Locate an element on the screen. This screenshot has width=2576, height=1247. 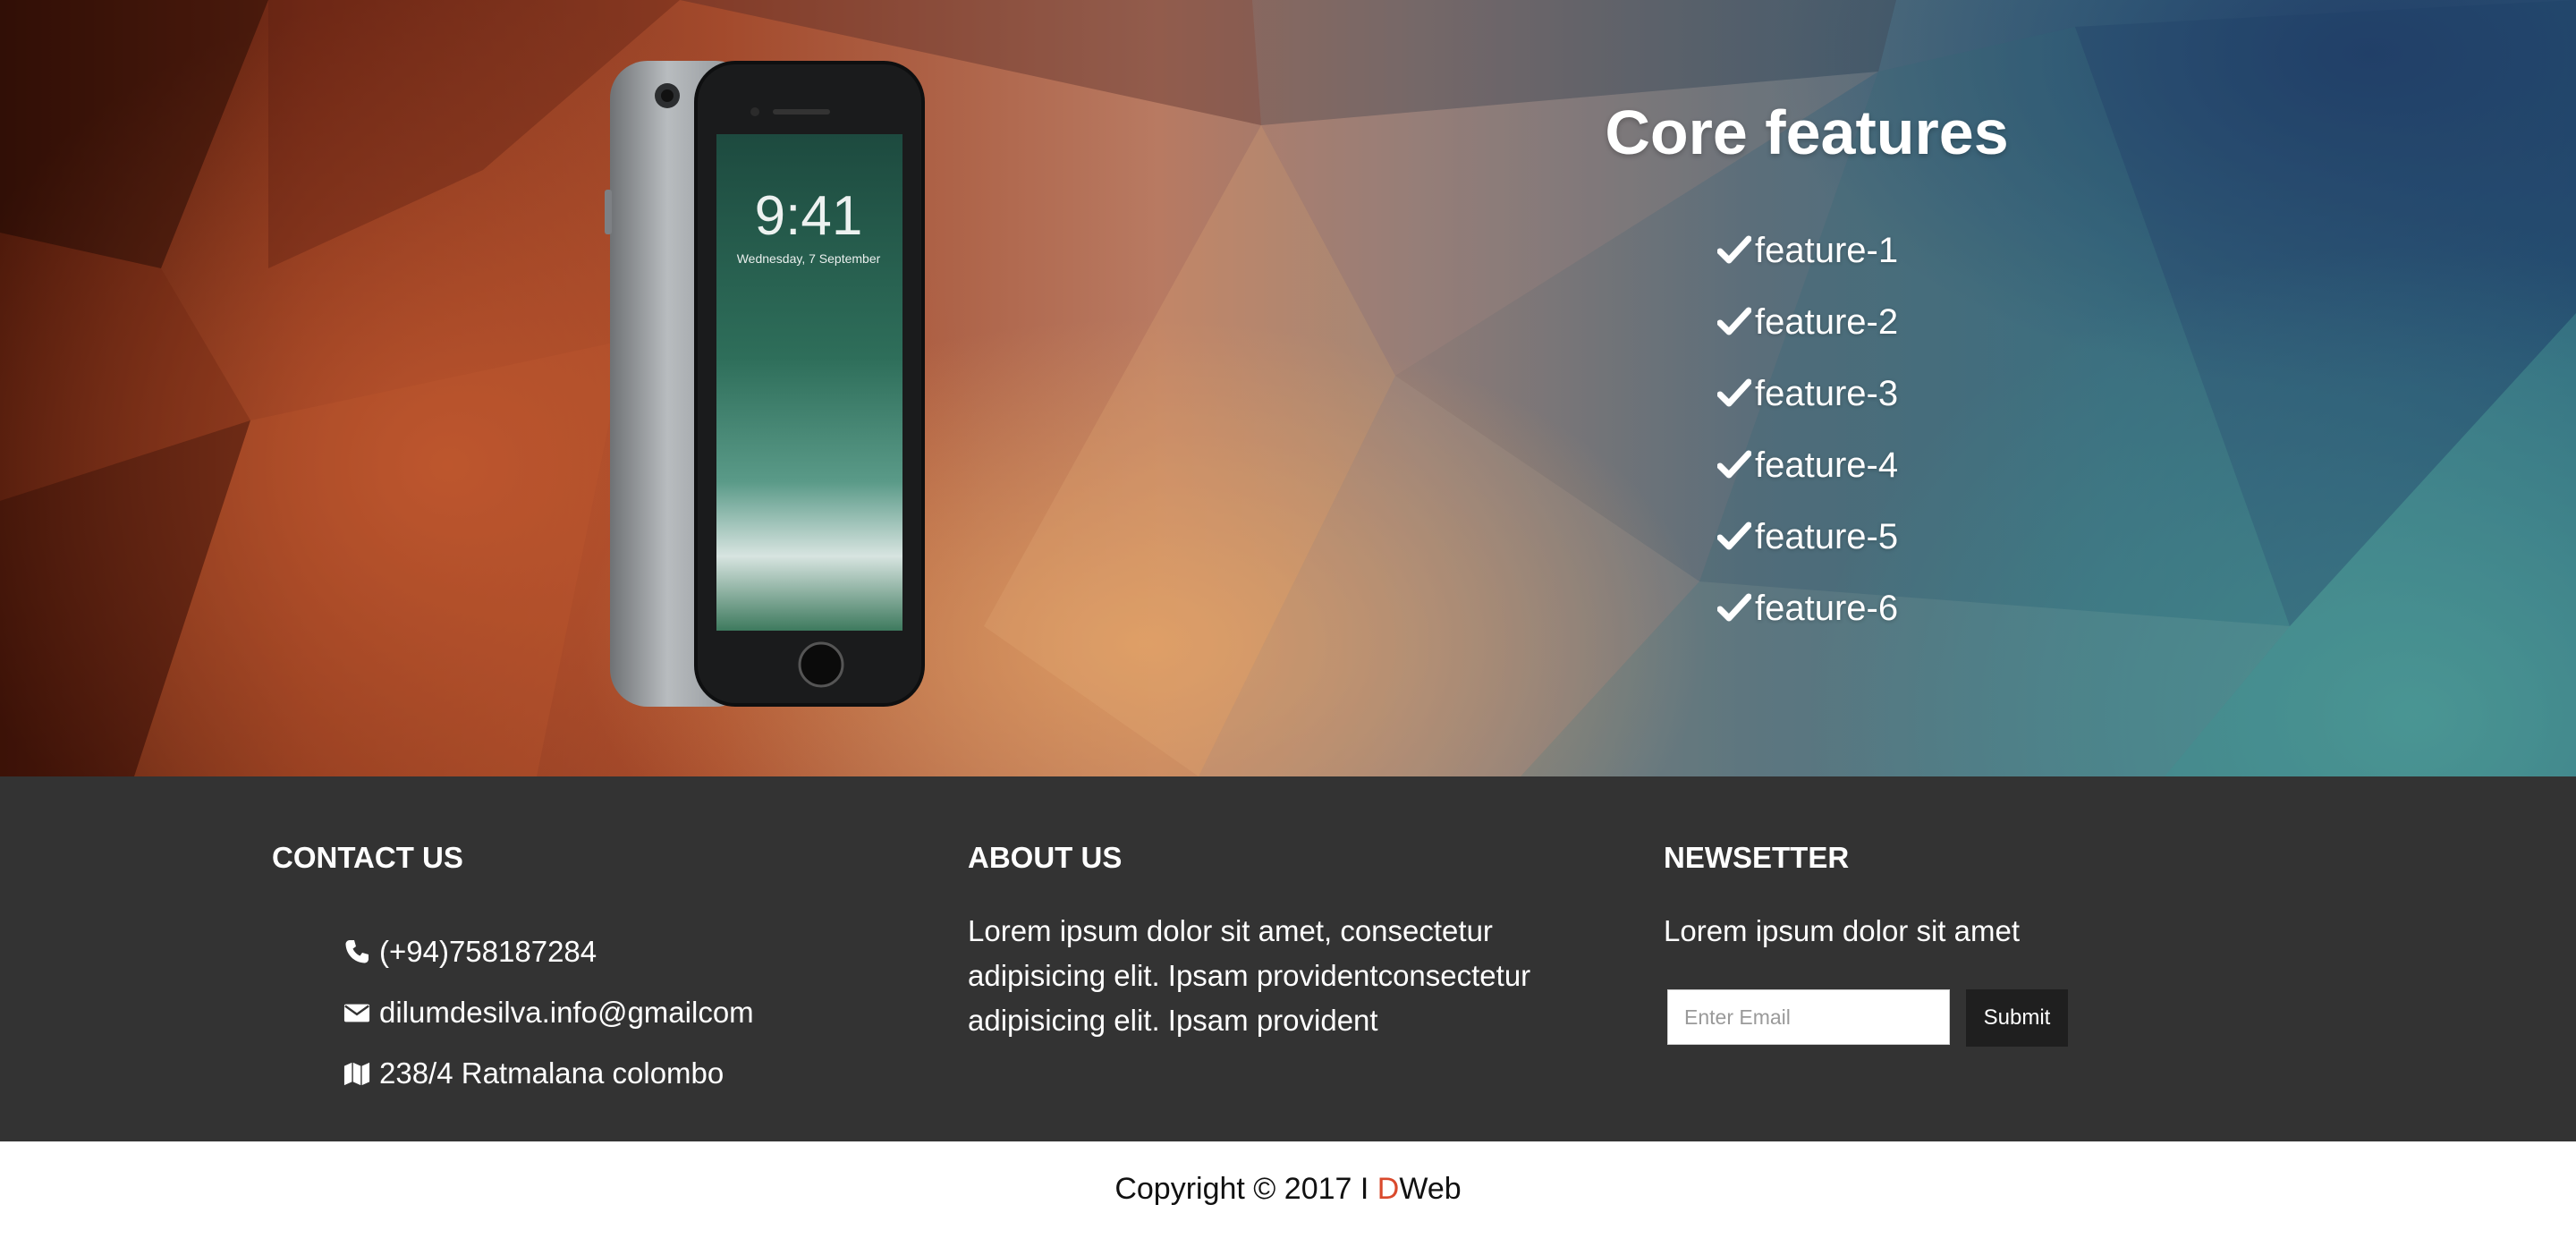
feature-item: feature-2 is located at coordinates (1807, 322).